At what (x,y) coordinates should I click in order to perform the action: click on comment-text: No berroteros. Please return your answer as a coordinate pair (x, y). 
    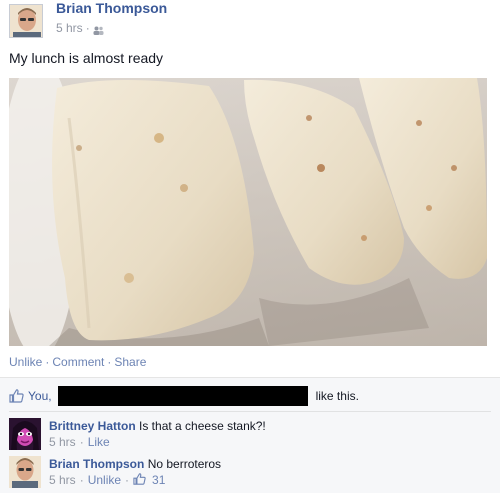
    Looking at the image, I should click on (184, 464).